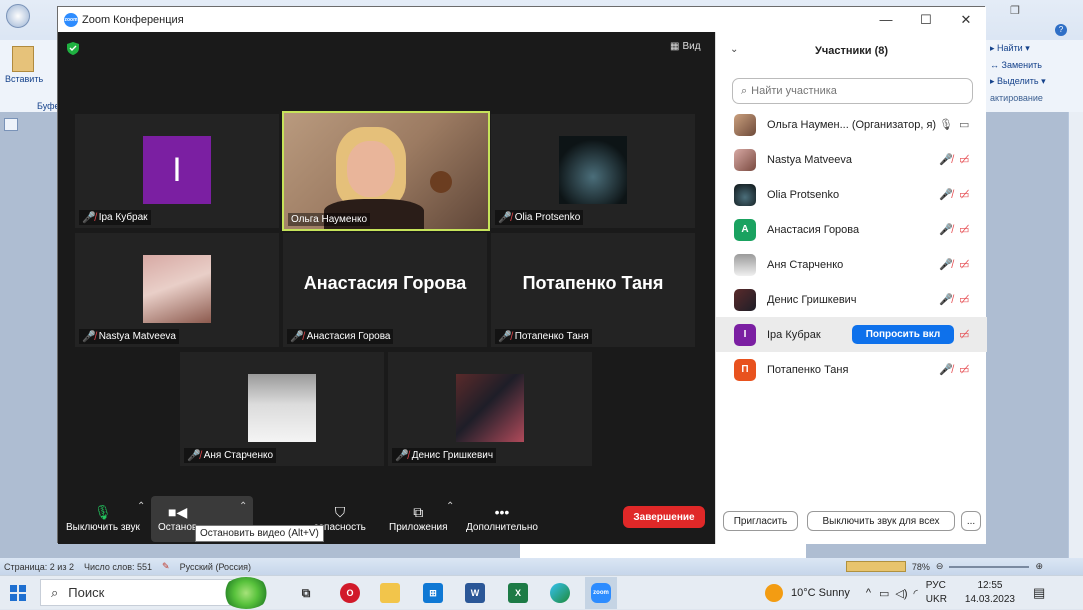 This screenshot has height=610, width=1083. Describe the element at coordinates (760, 521) in the screenshot. I see `invite-button: Пригласить` at that location.